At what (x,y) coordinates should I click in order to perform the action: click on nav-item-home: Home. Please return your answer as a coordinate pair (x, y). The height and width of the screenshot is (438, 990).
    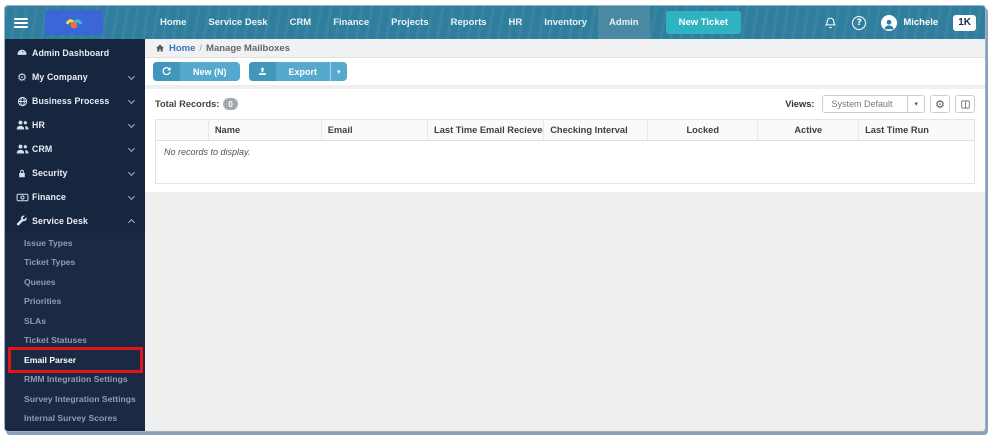
    Looking at the image, I should click on (173, 22).